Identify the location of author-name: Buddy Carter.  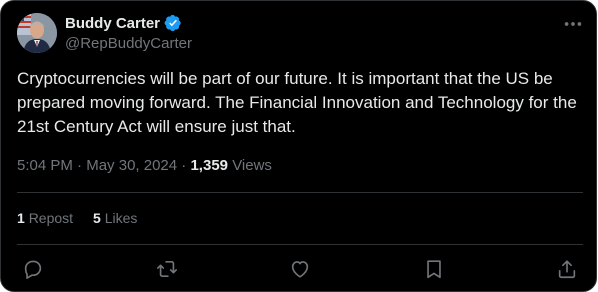
(112, 23).